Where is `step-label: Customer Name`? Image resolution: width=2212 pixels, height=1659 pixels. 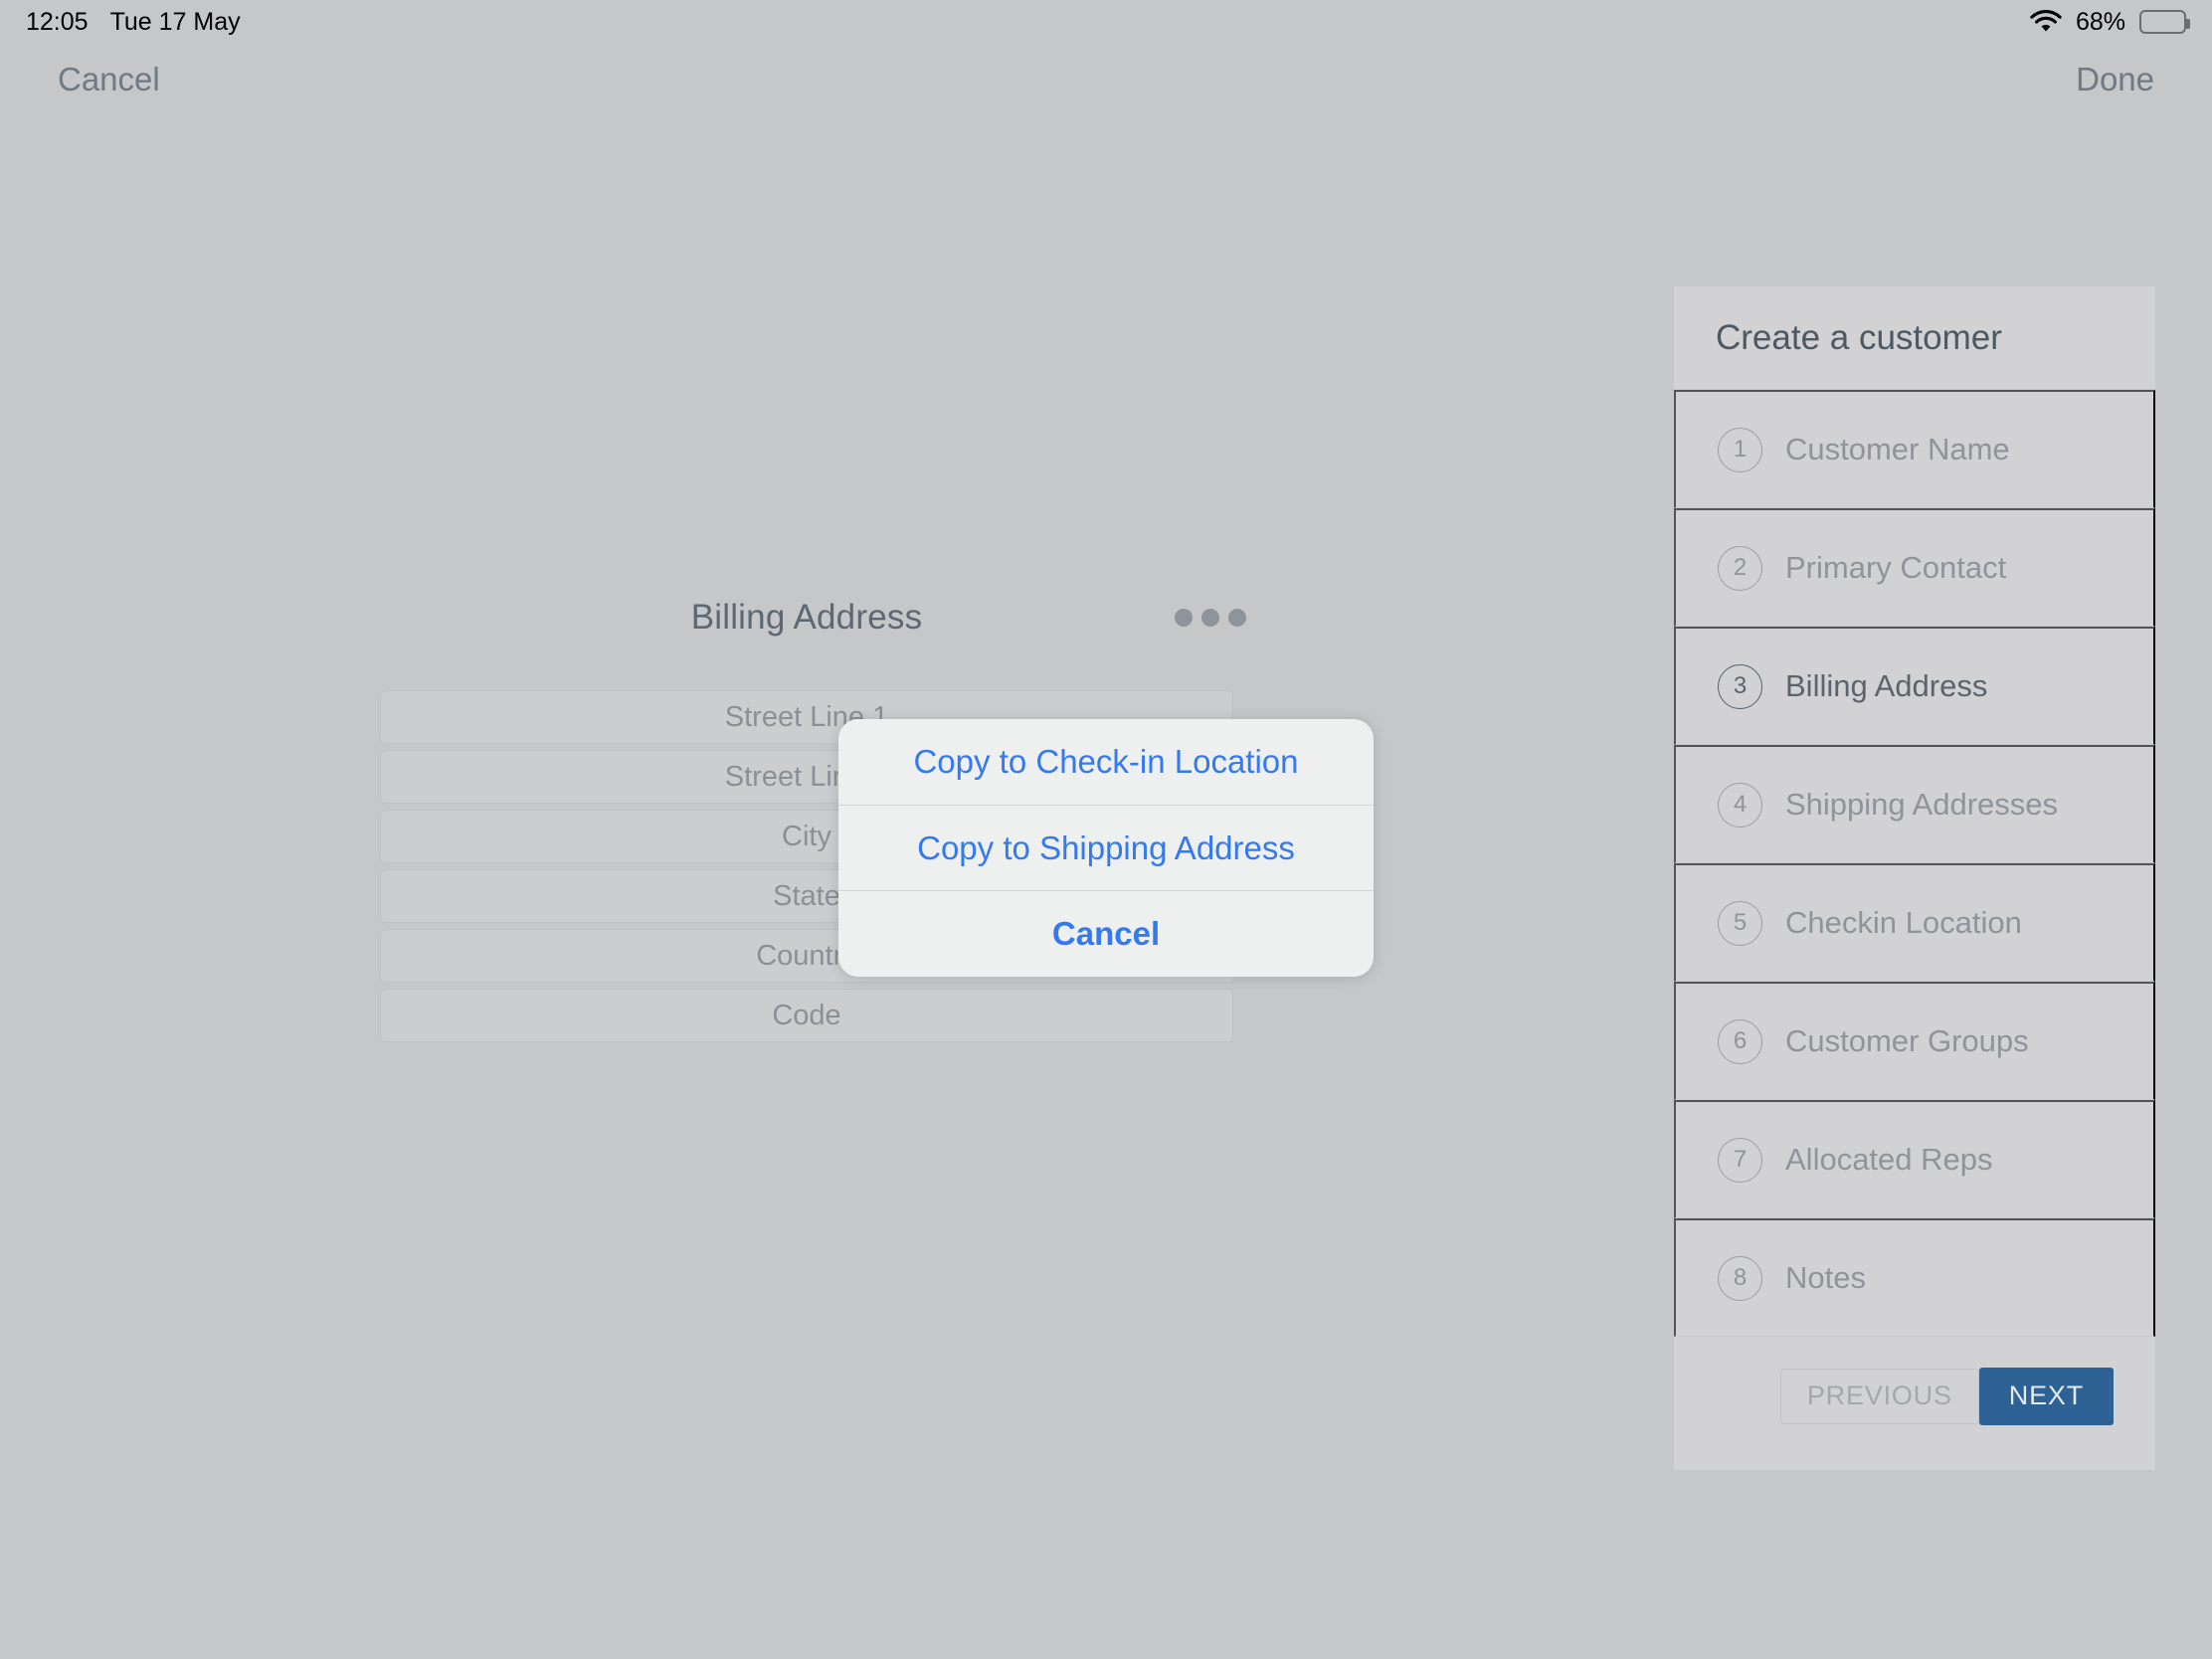
step-label: Customer Name is located at coordinates (1897, 449).